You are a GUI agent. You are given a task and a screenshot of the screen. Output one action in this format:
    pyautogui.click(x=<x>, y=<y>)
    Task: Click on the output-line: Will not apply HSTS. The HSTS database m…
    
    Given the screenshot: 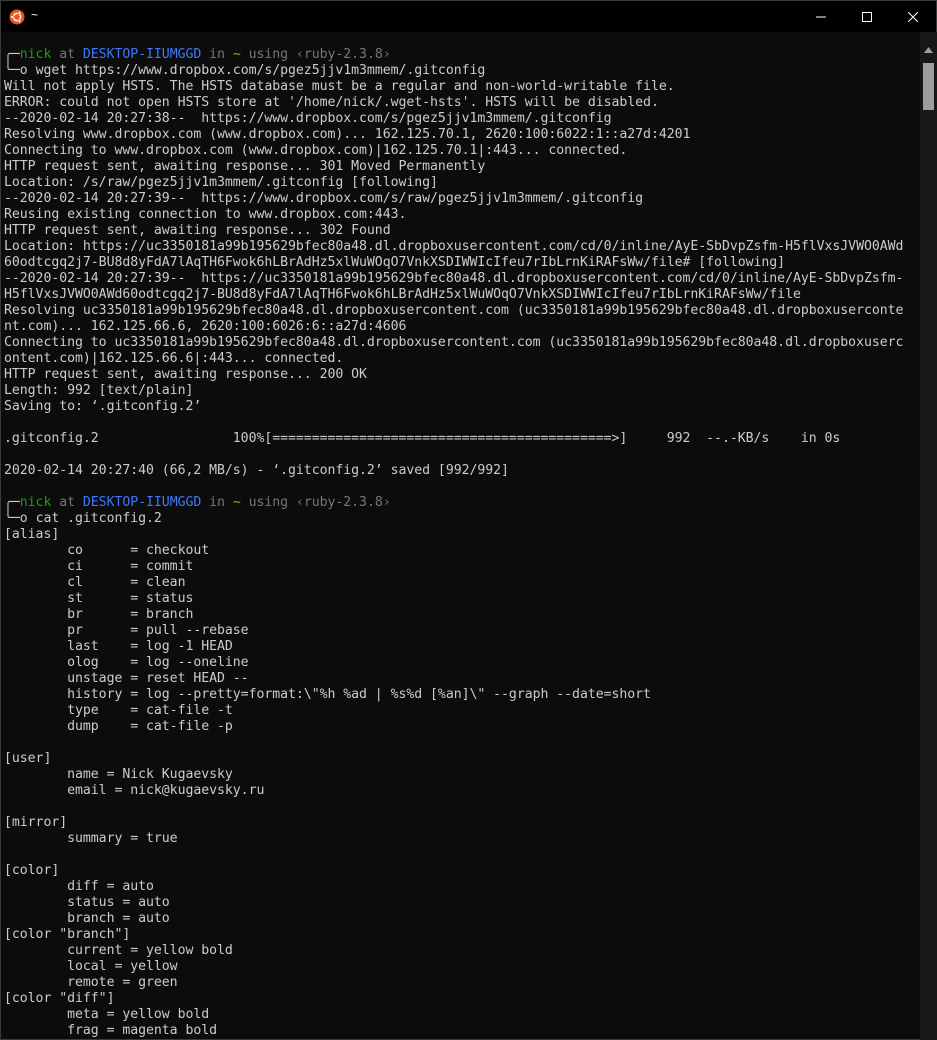 What is the action you would take?
    pyautogui.click(x=339, y=86)
    